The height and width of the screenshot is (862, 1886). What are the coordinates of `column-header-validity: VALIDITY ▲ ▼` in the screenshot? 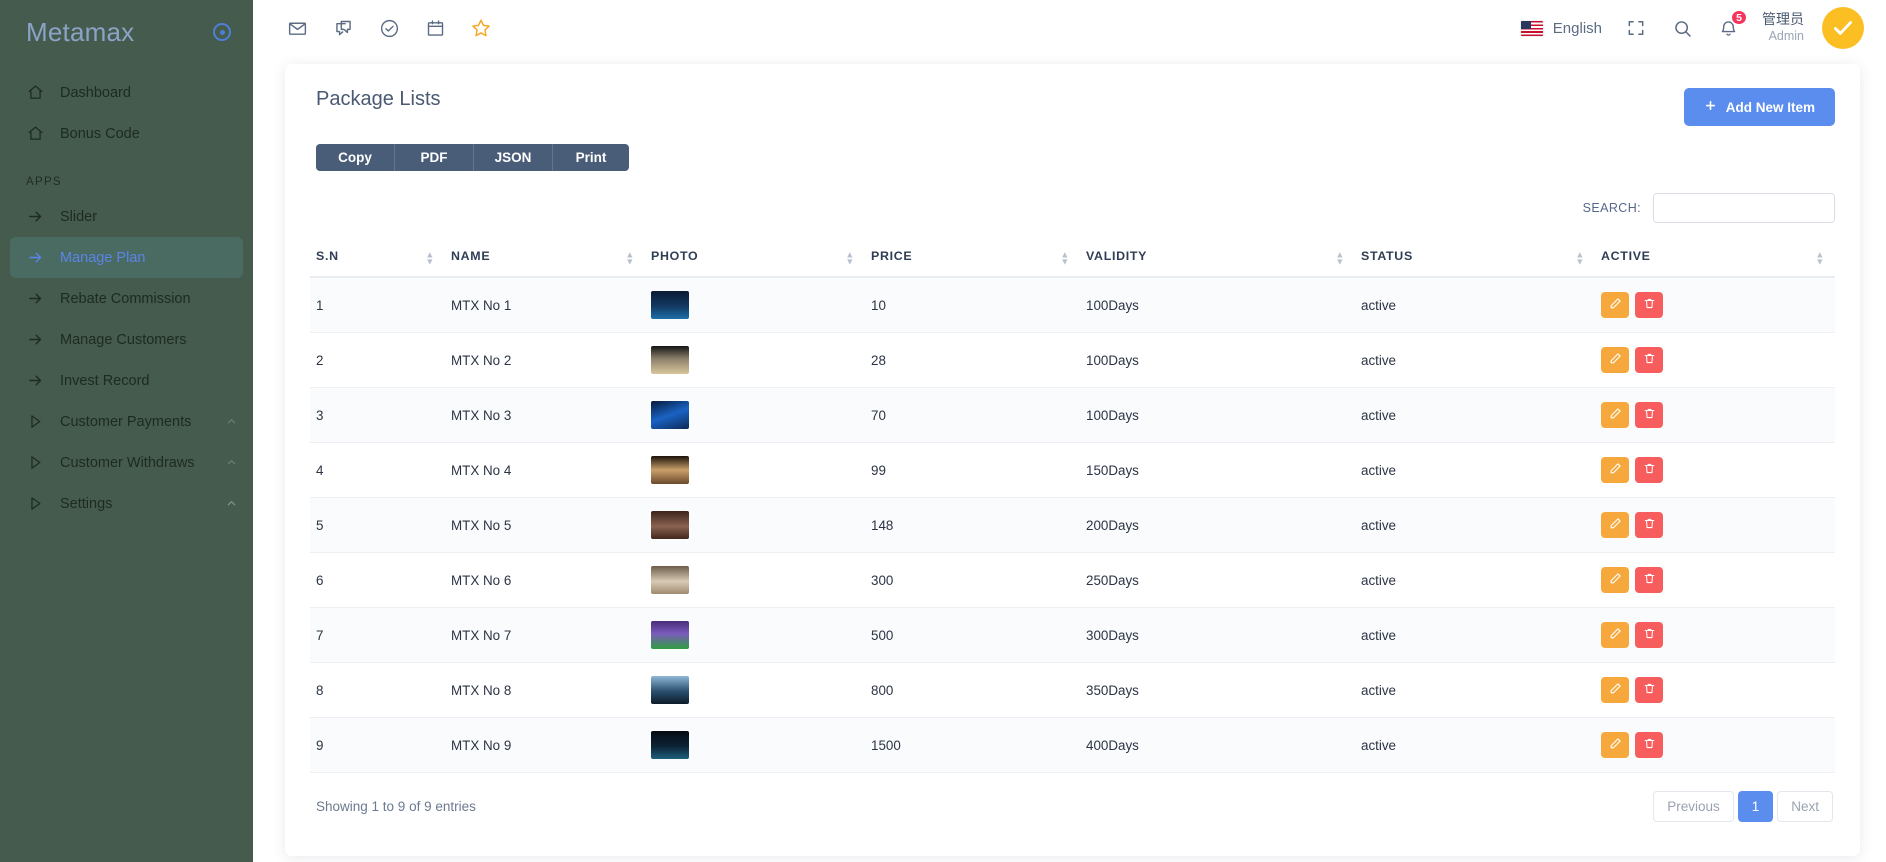 It's located at (1217, 258).